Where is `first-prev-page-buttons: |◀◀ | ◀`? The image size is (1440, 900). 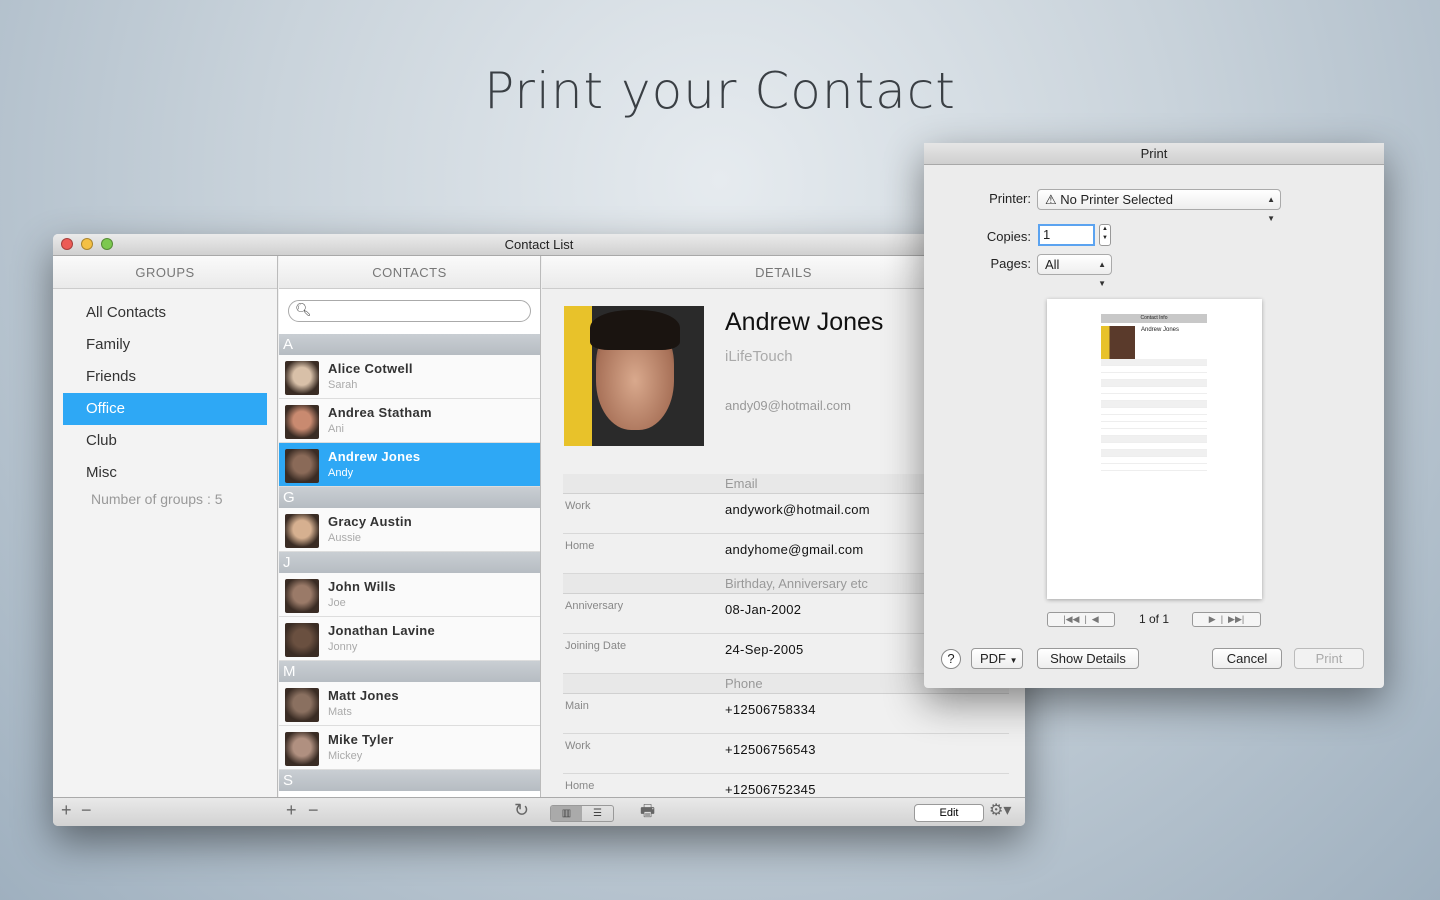
first-prev-page-buttons: |◀◀ | ◀ is located at coordinates (1081, 619).